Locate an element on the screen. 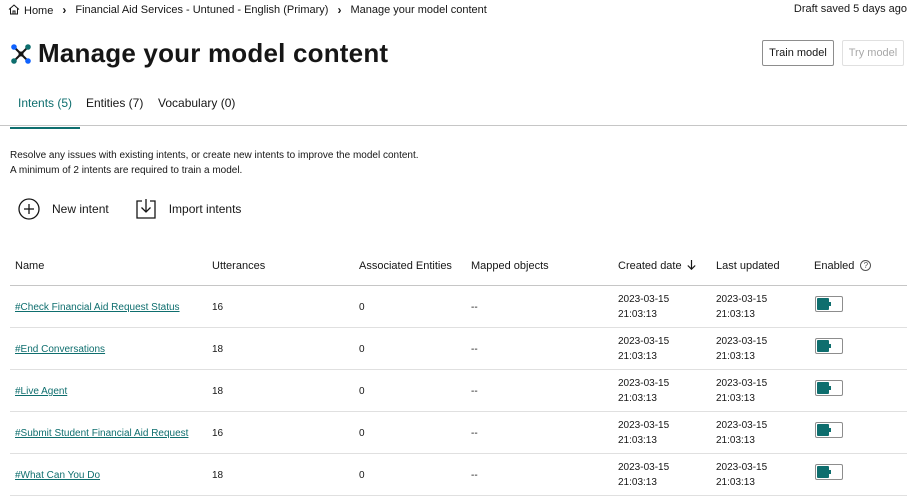 The width and height of the screenshot is (907, 496). new-intent-label: New intent is located at coordinates (80, 209).